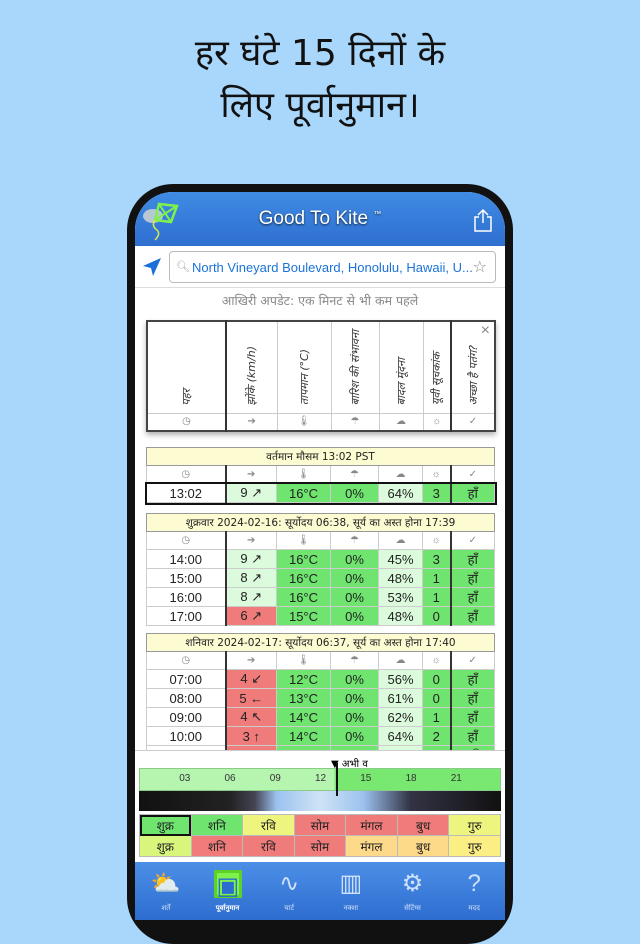 Image resolution: width=640 pixels, height=944 pixels. I want to click on cell-uv: 1, so click(436, 597).